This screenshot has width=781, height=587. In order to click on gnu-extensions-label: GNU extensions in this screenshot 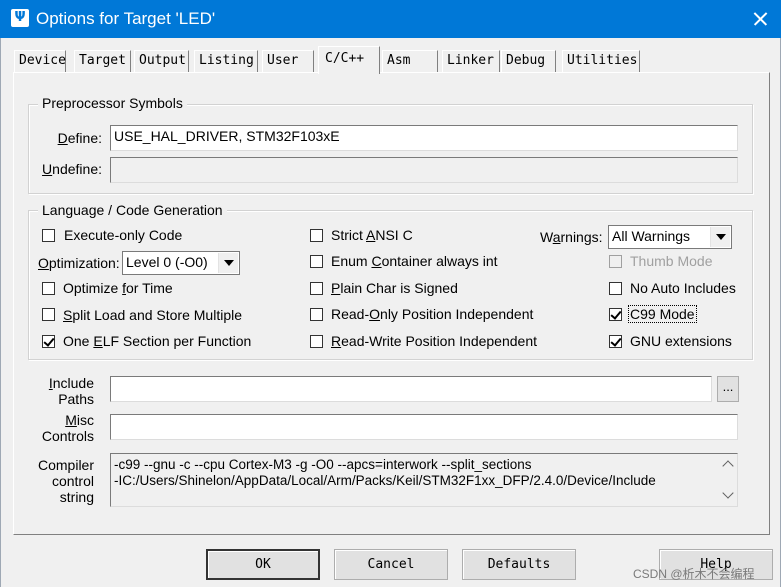, I will do `click(681, 341)`.